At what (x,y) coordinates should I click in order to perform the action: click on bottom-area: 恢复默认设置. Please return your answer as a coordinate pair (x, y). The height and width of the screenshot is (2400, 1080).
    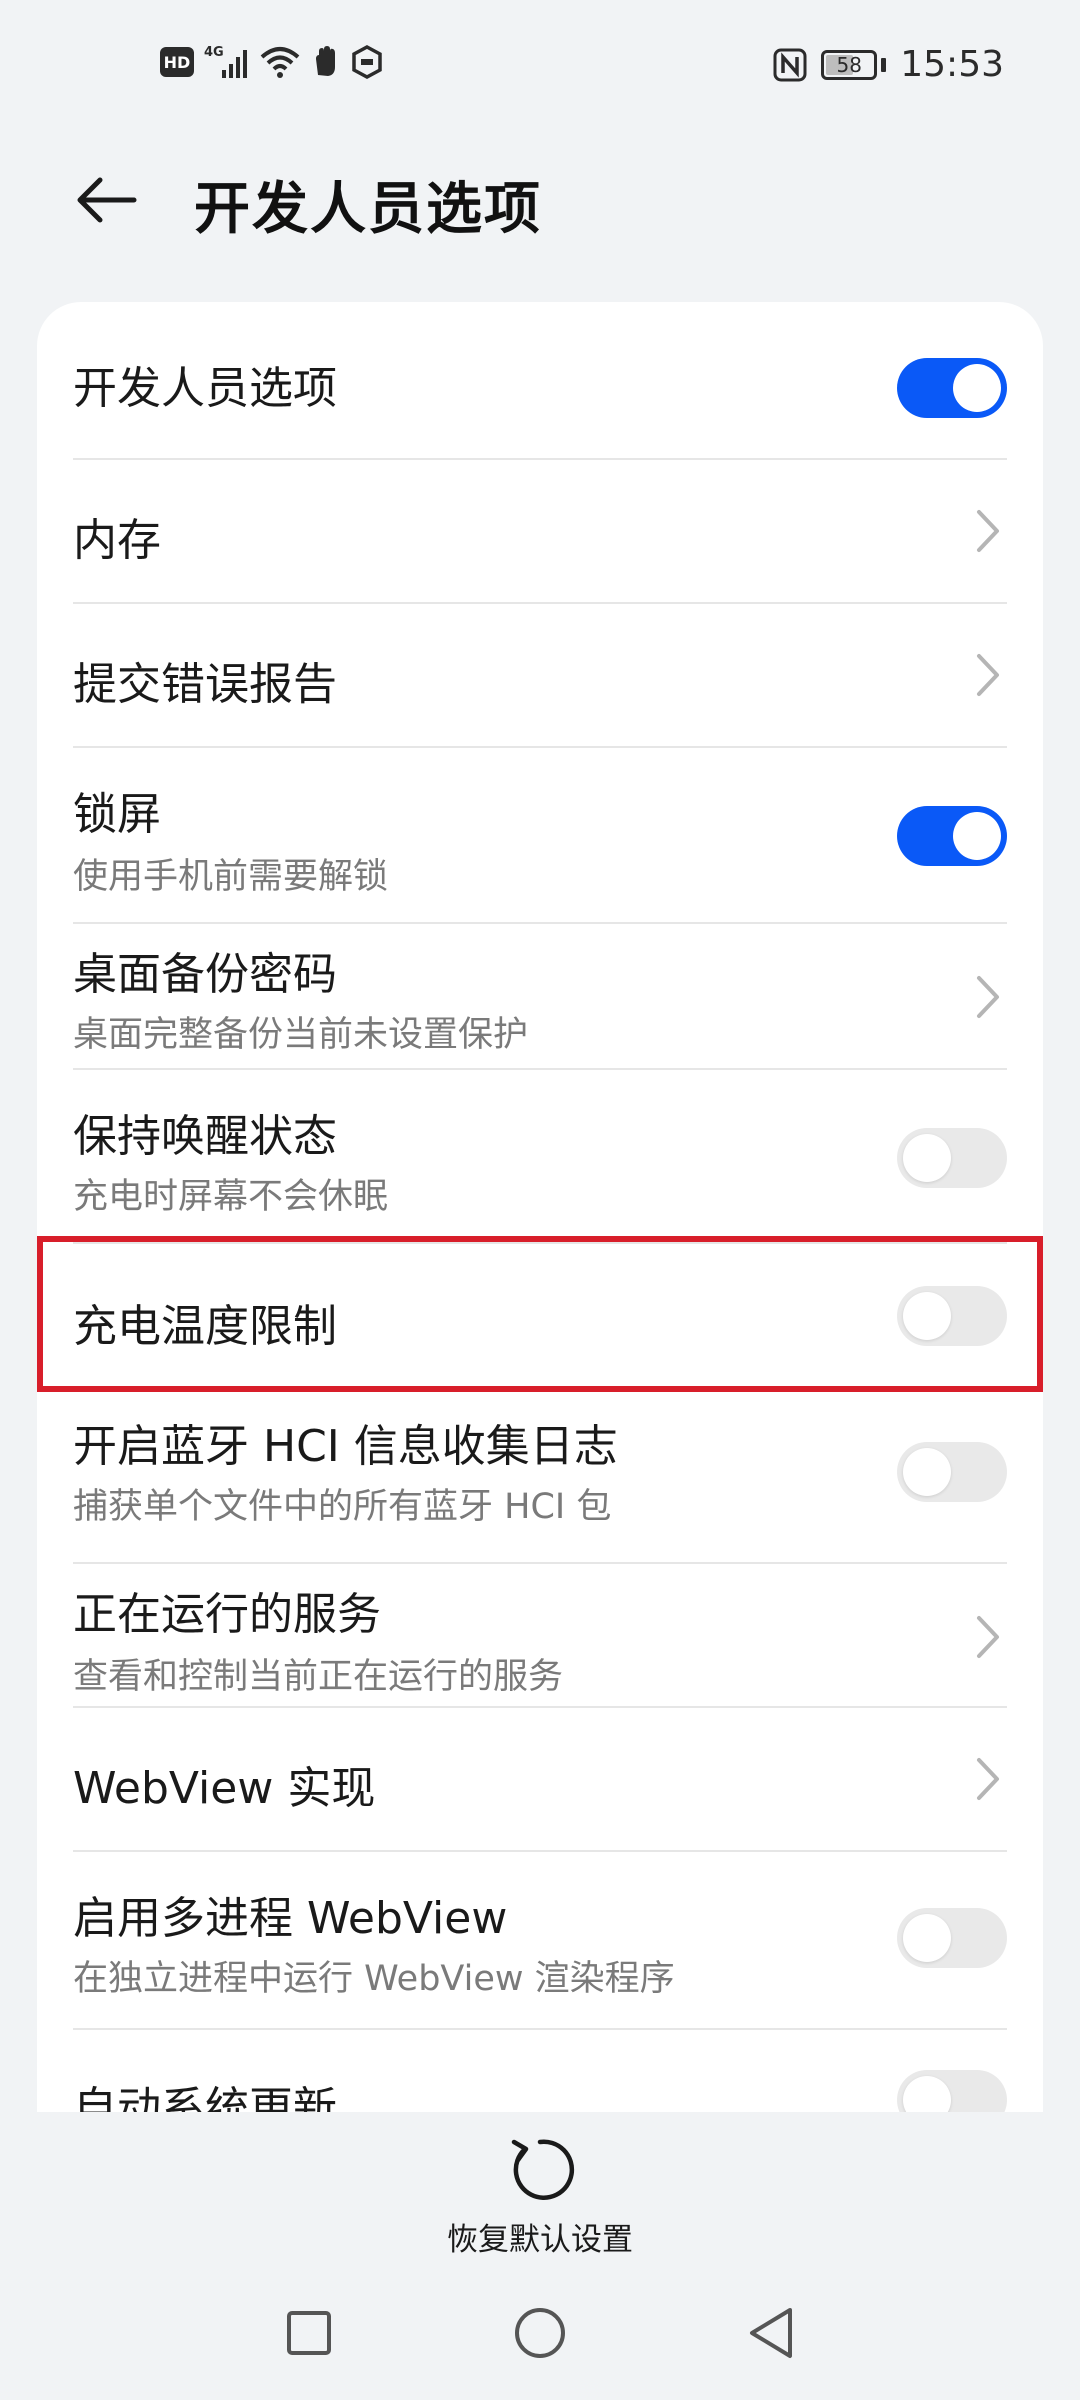
    Looking at the image, I should click on (540, 2256).